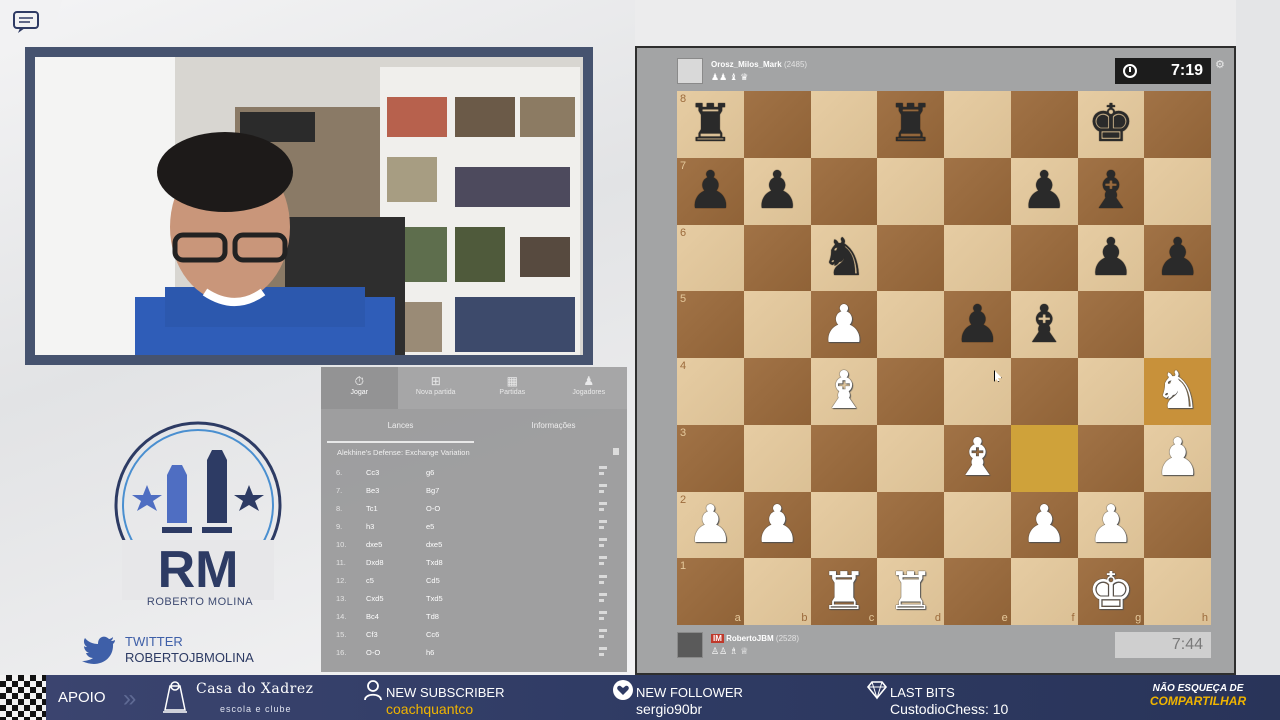 Image resolution: width=1280 pixels, height=720 pixels. I want to click on white-move: Cf3, so click(396, 634).